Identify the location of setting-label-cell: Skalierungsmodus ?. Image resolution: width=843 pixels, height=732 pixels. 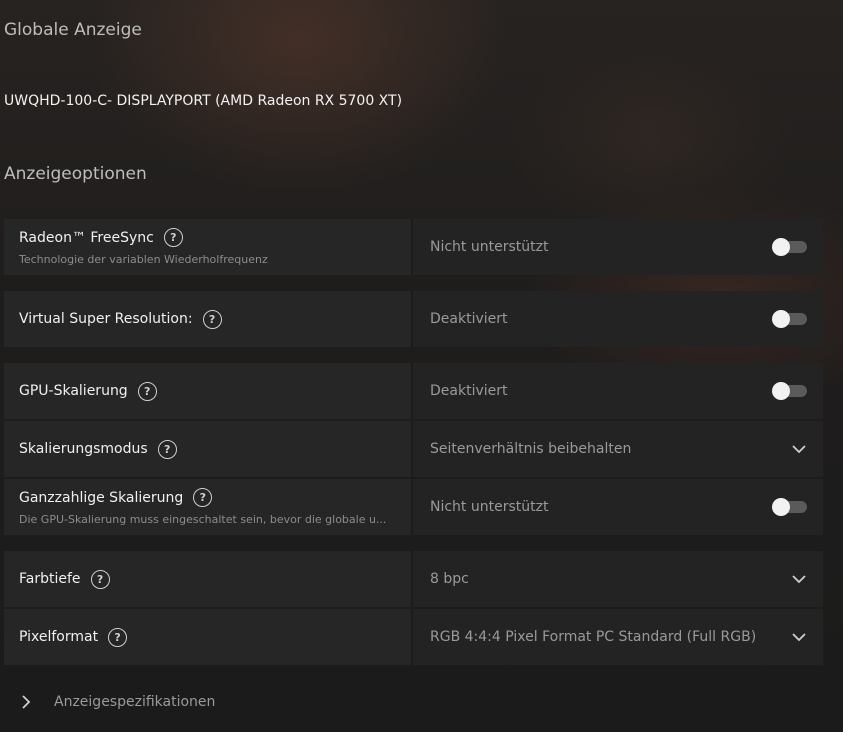
(208, 449).